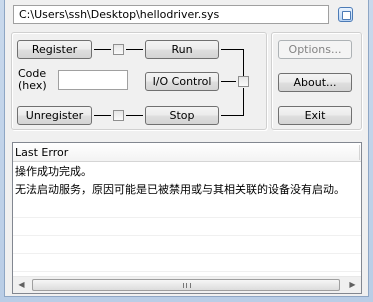 This screenshot has width=373, height=302. I want to click on list-item: 无法启动服务，原因可能是已被禁用或与其相关联的设备没有启动。, so click(187, 190).